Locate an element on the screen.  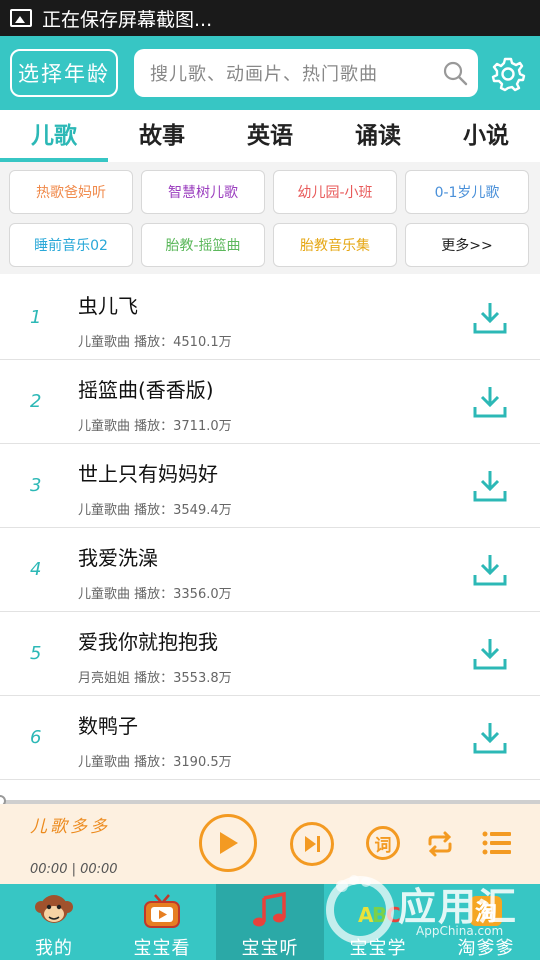
select-age-button: 选择年龄 is located at coordinates (64, 73).